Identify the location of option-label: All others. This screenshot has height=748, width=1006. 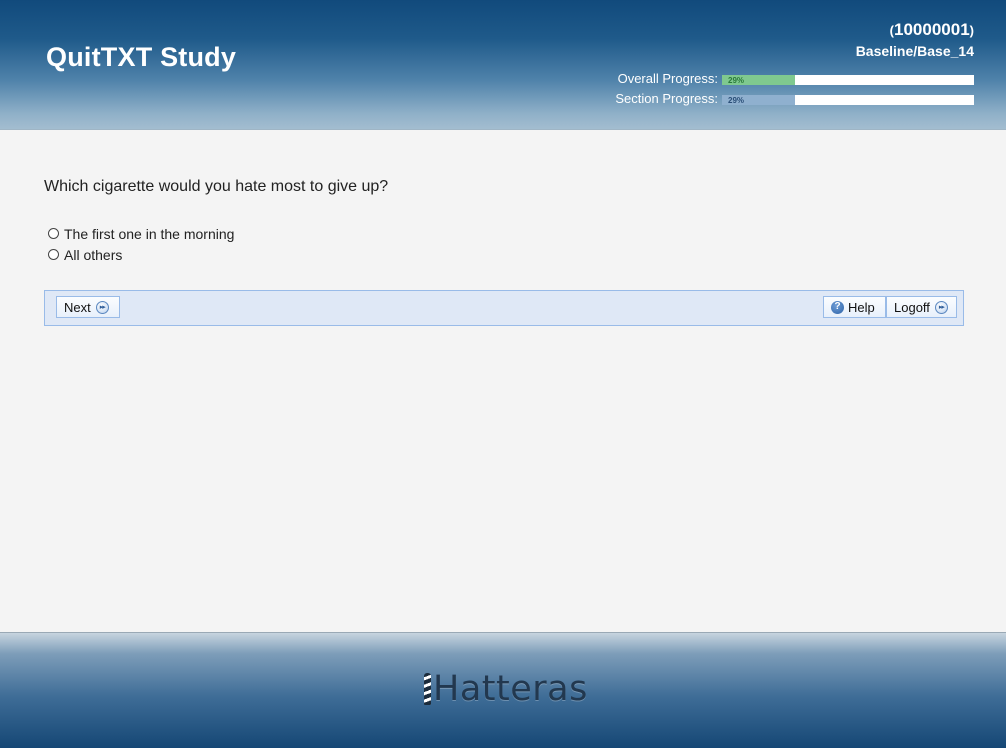
(93, 255).